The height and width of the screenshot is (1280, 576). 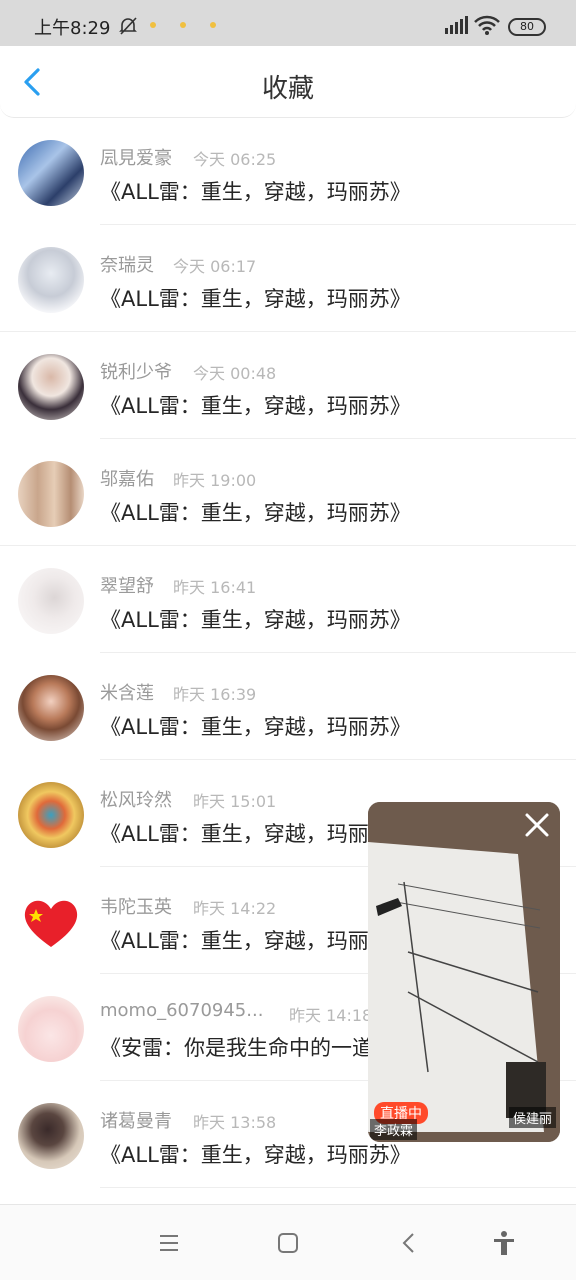 What do you see at coordinates (288, 385) in the screenshot?
I see `list-item: 锐利少爷 今天 00:48 《ALL雷：重生，穿越，玛丽苏》` at bounding box center [288, 385].